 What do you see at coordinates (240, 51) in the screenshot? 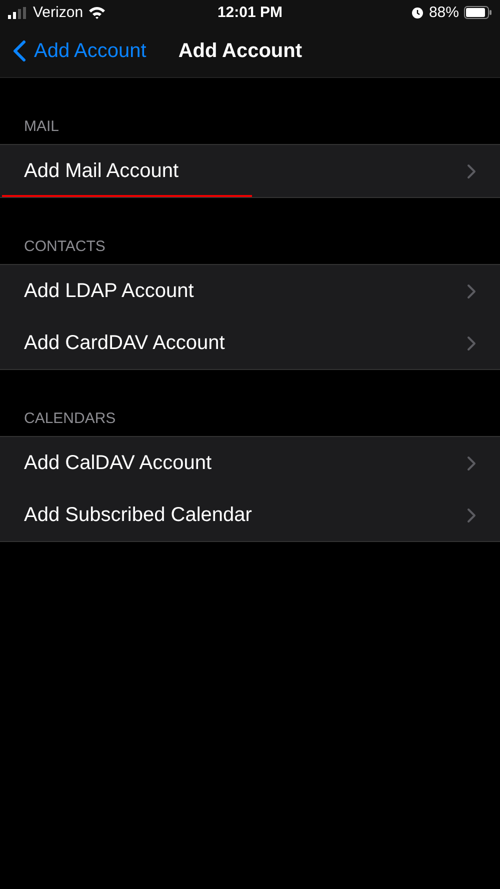
I see `page-title: Add Account` at bounding box center [240, 51].